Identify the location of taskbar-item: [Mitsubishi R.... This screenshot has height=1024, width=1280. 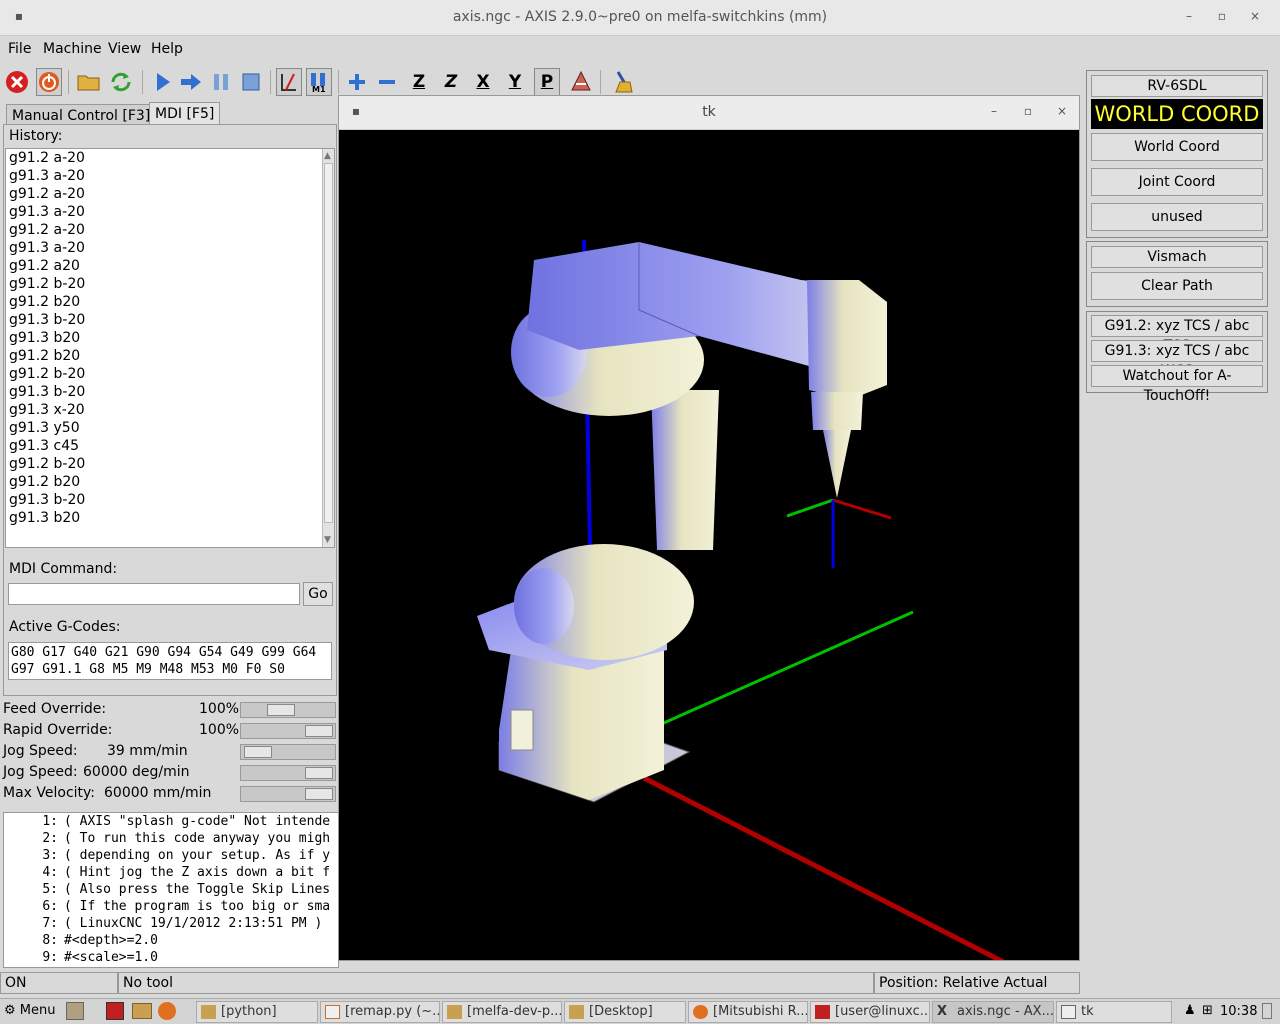
(748, 1012).